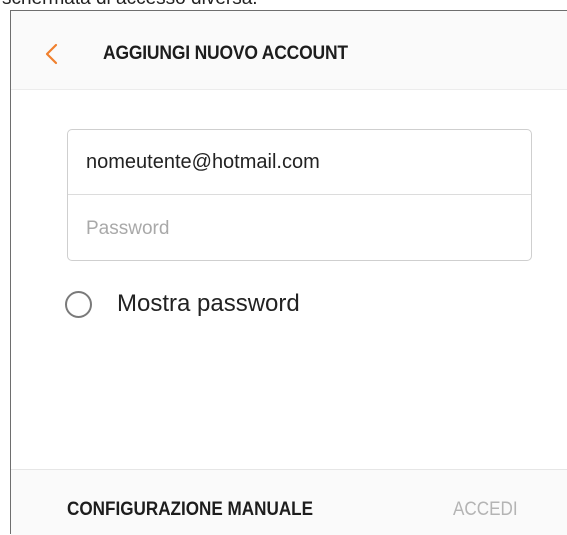 Image resolution: width=567 pixels, height=535 pixels. Describe the element at coordinates (52, 54) in the screenshot. I see `chevron-left-icon` at that location.